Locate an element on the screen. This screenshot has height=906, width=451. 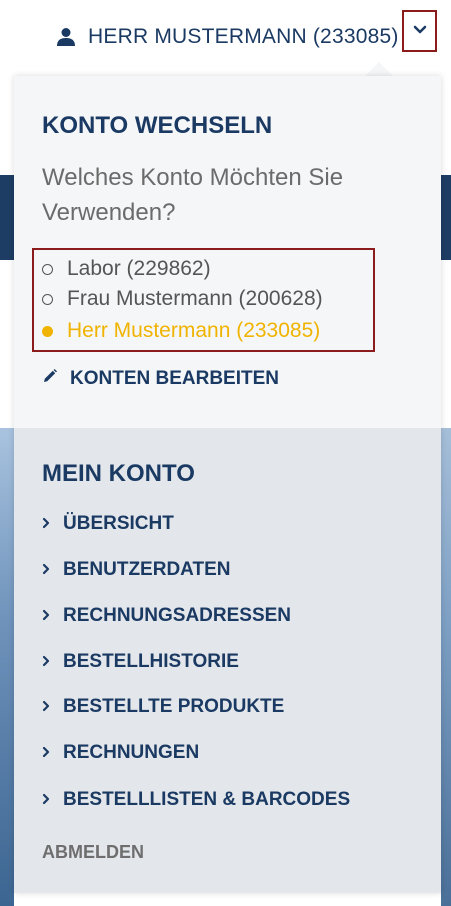
account-dropdown-button is located at coordinates (419, 31).